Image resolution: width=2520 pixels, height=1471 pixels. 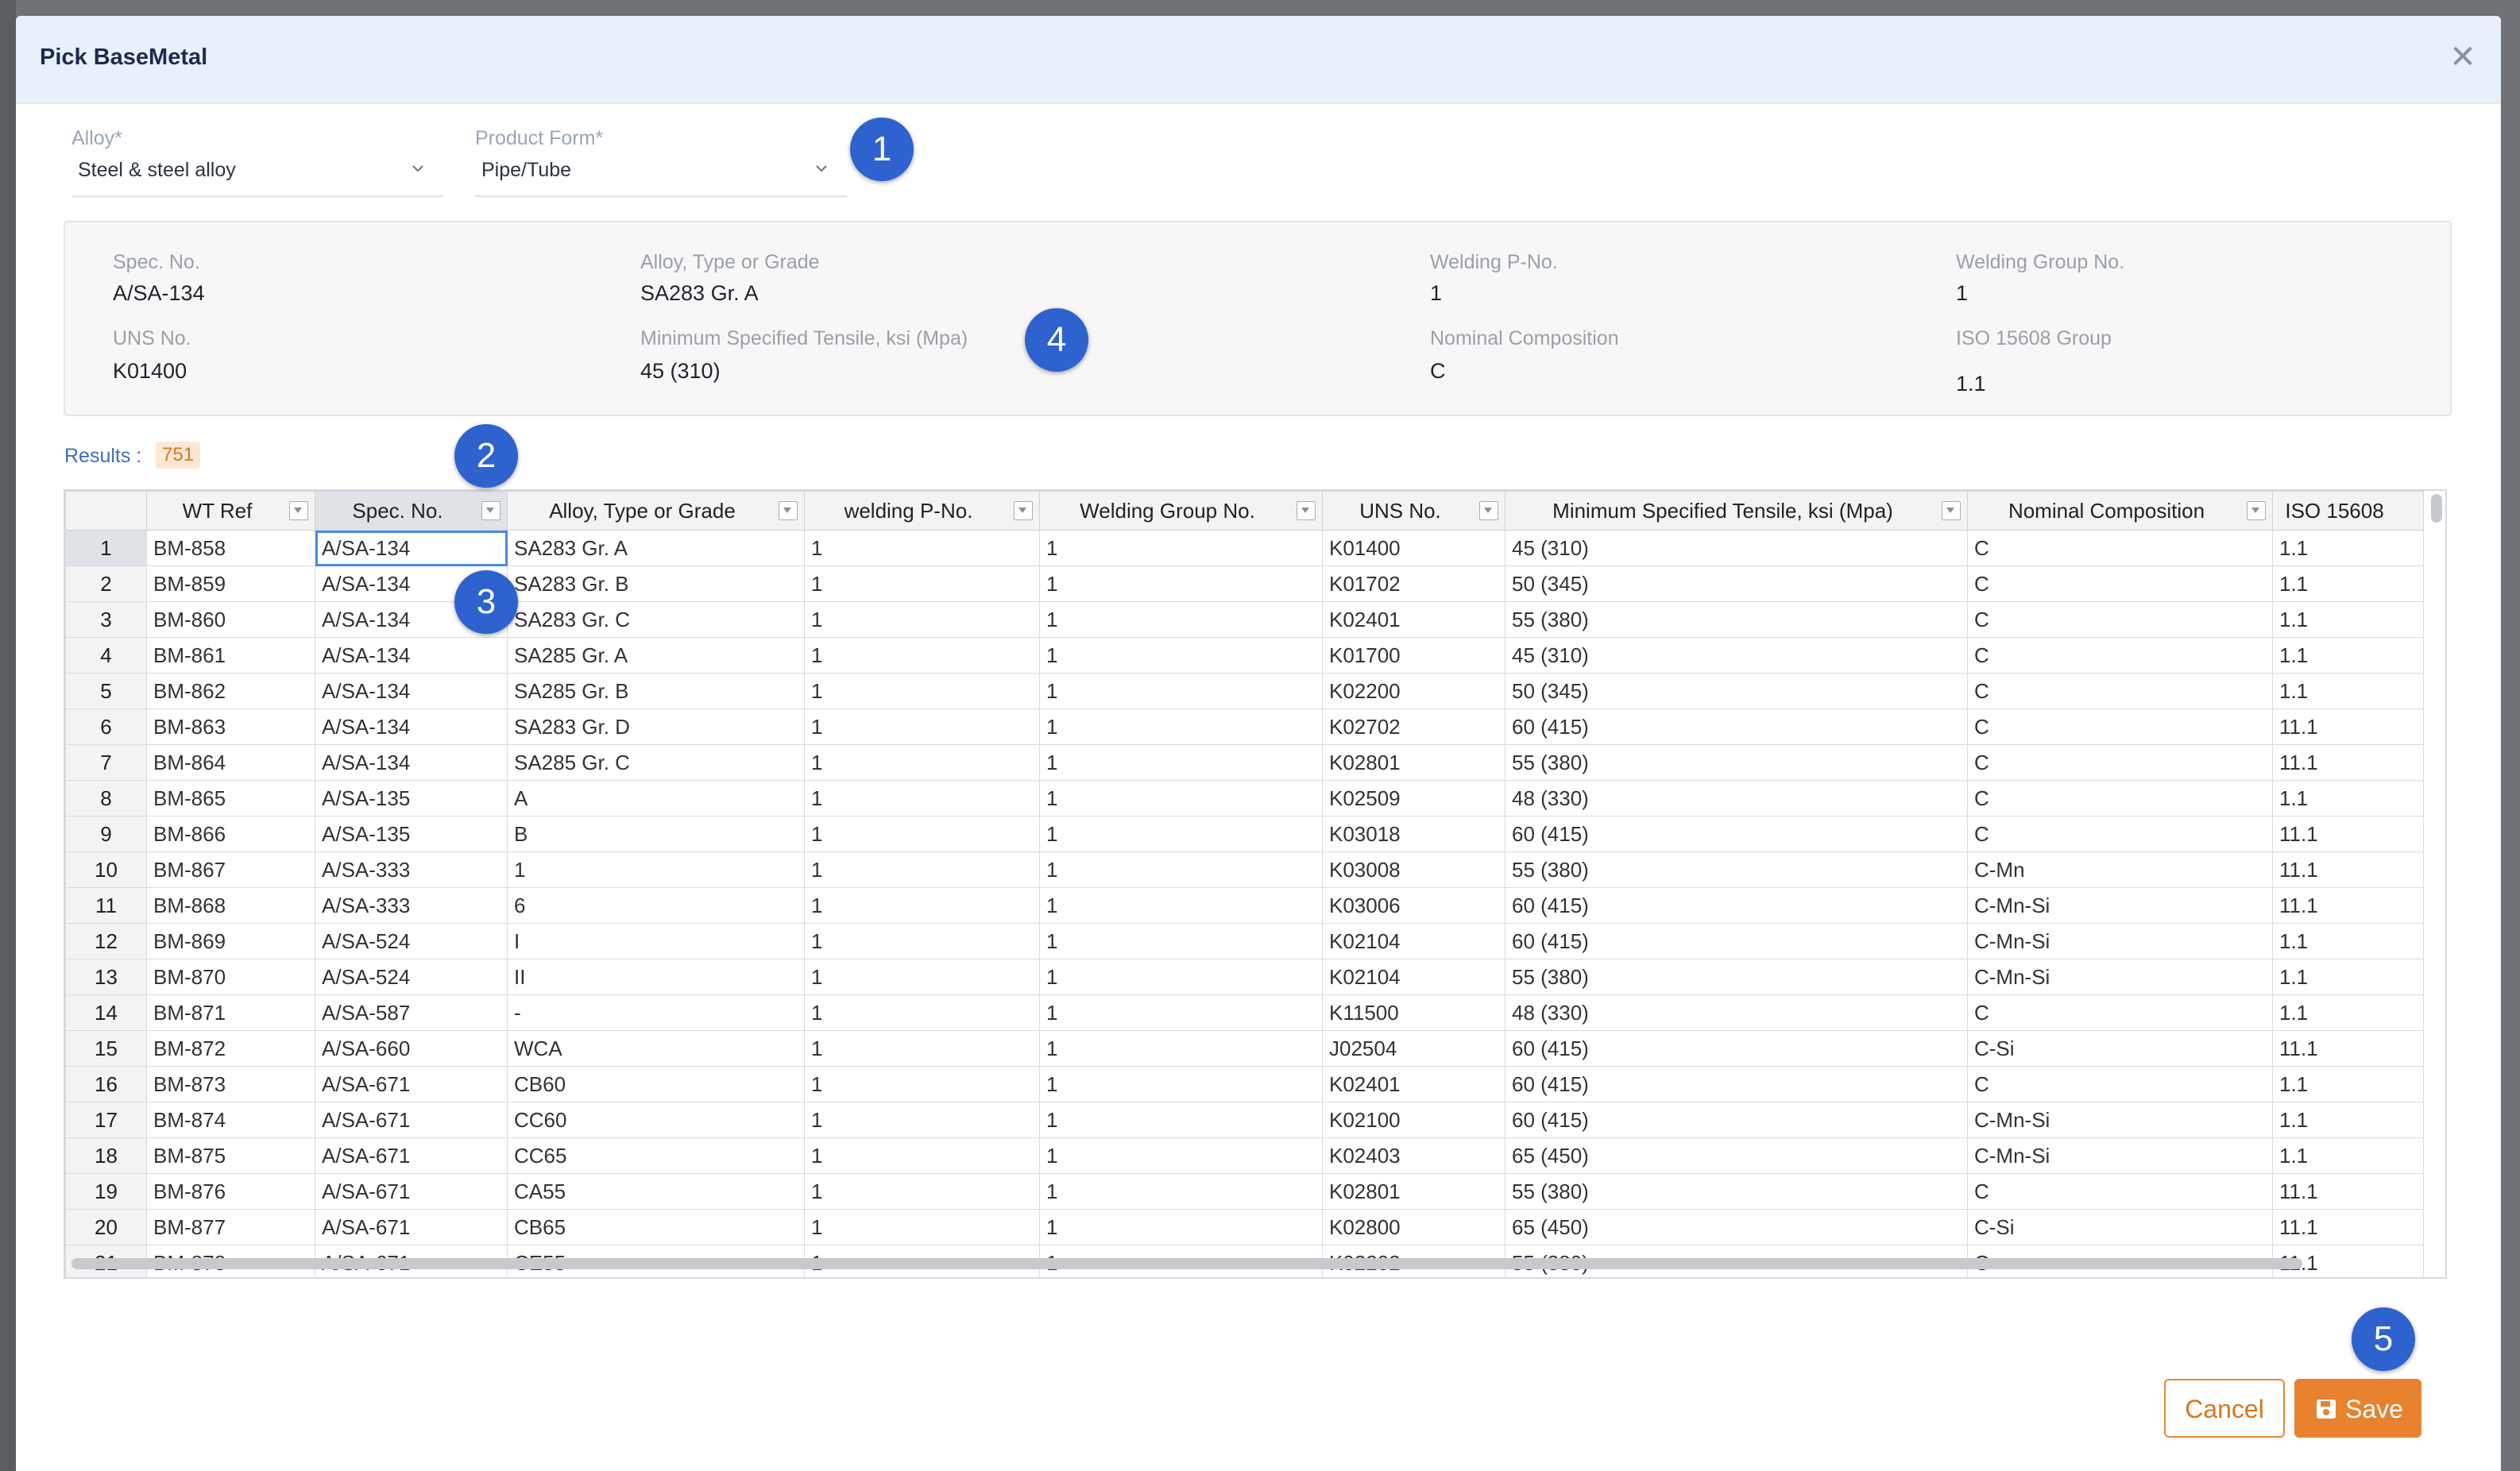 What do you see at coordinates (1413, 1048) in the screenshot?
I see `table-cell: J02504` at bounding box center [1413, 1048].